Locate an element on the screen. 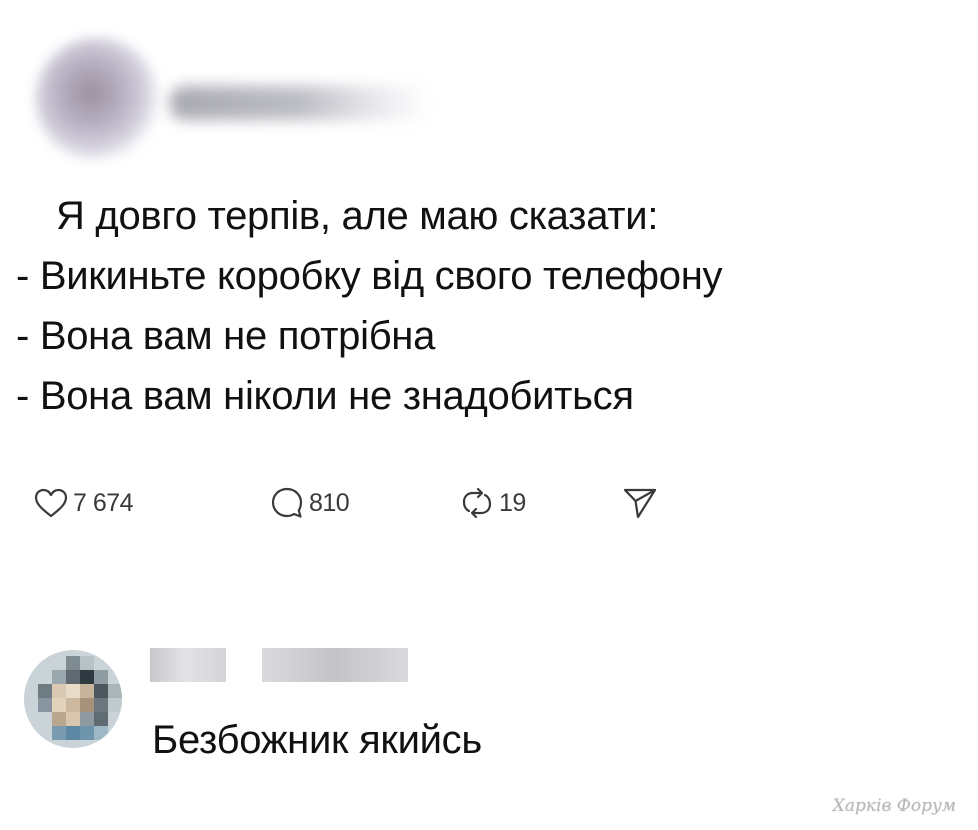 The image size is (978, 830). comment-button: 810 is located at coordinates (310, 503).